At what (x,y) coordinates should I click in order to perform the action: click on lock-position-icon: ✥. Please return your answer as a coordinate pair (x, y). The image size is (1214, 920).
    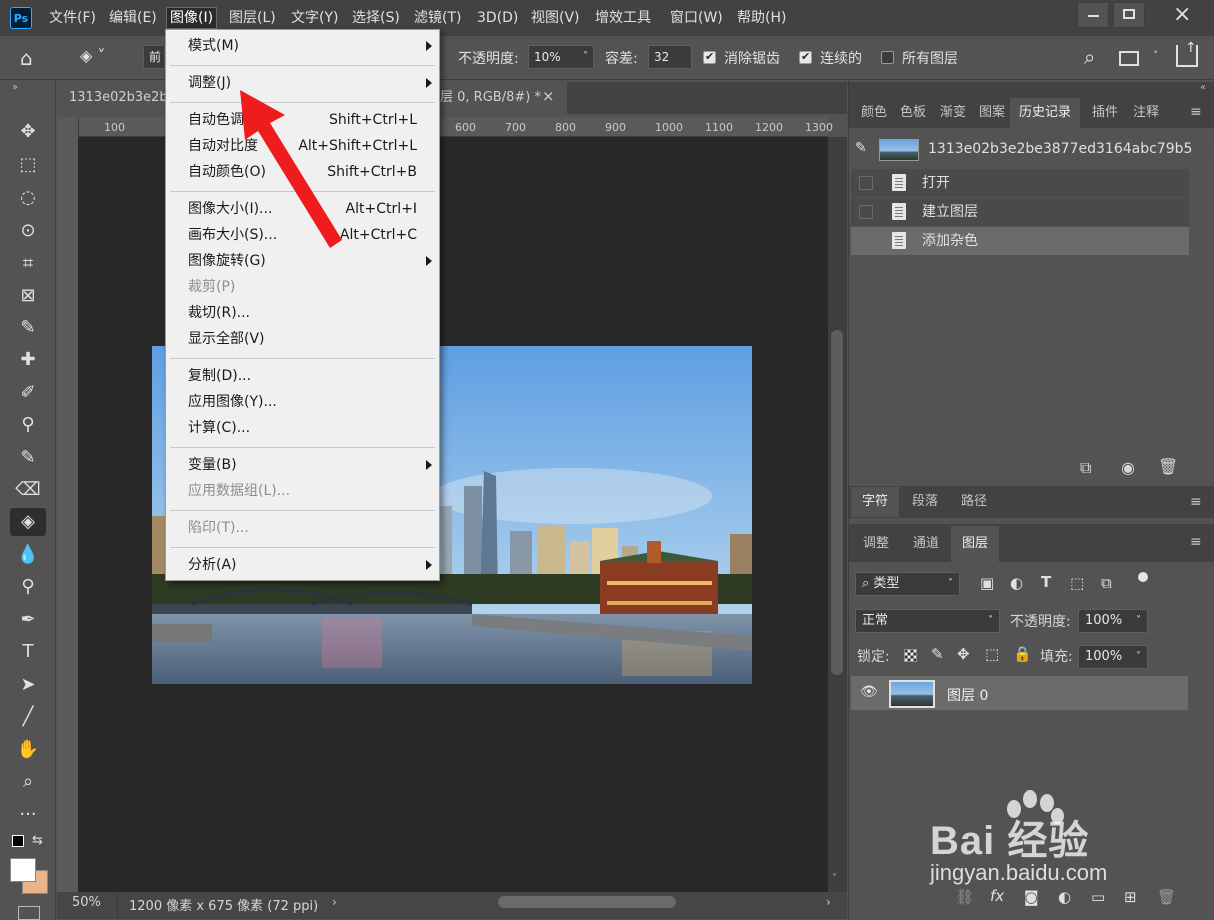
    Looking at the image, I should click on (963, 654).